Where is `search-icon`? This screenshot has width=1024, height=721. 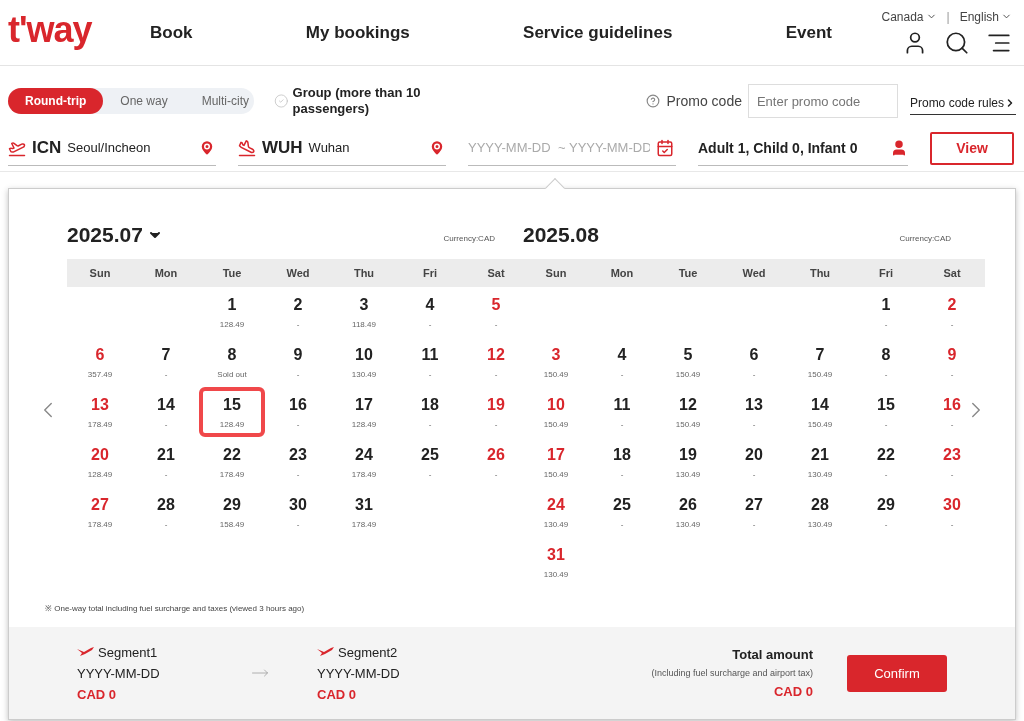 search-icon is located at coordinates (957, 42).